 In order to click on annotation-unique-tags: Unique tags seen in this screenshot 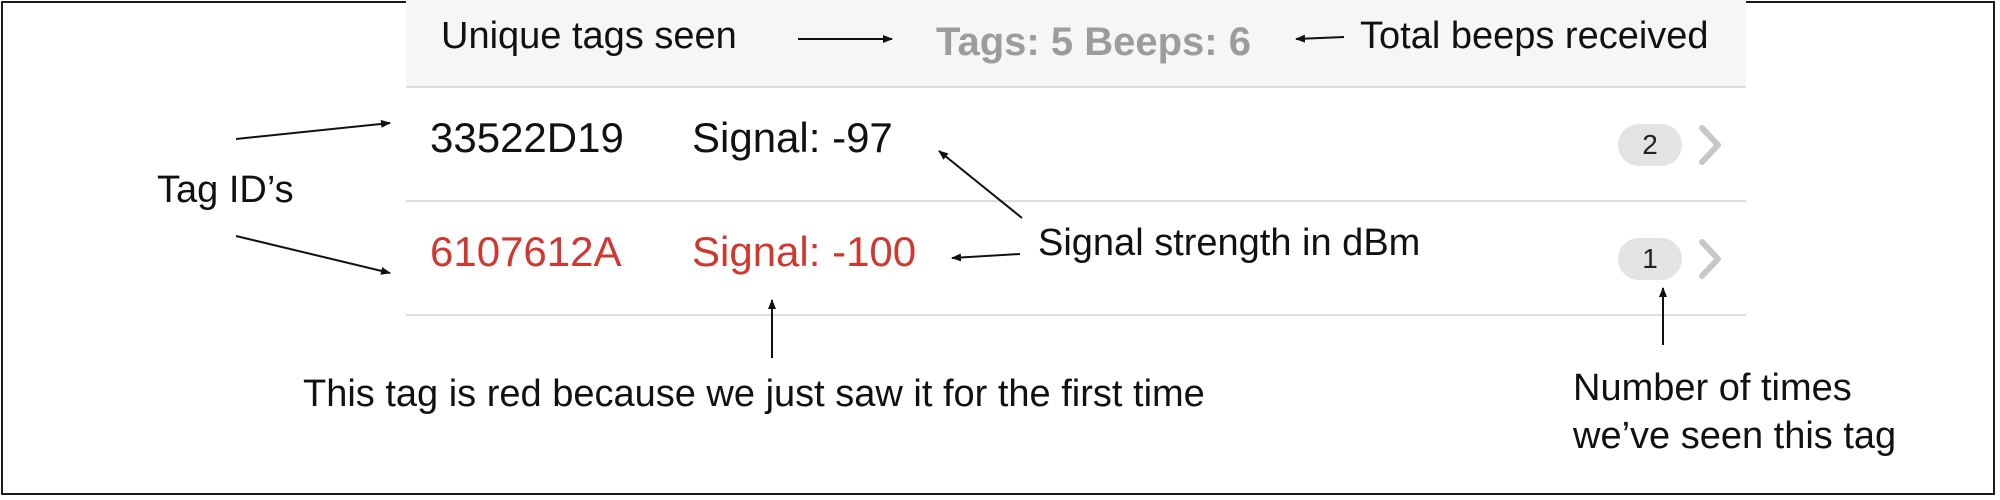, I will do `click(589, 36)`.